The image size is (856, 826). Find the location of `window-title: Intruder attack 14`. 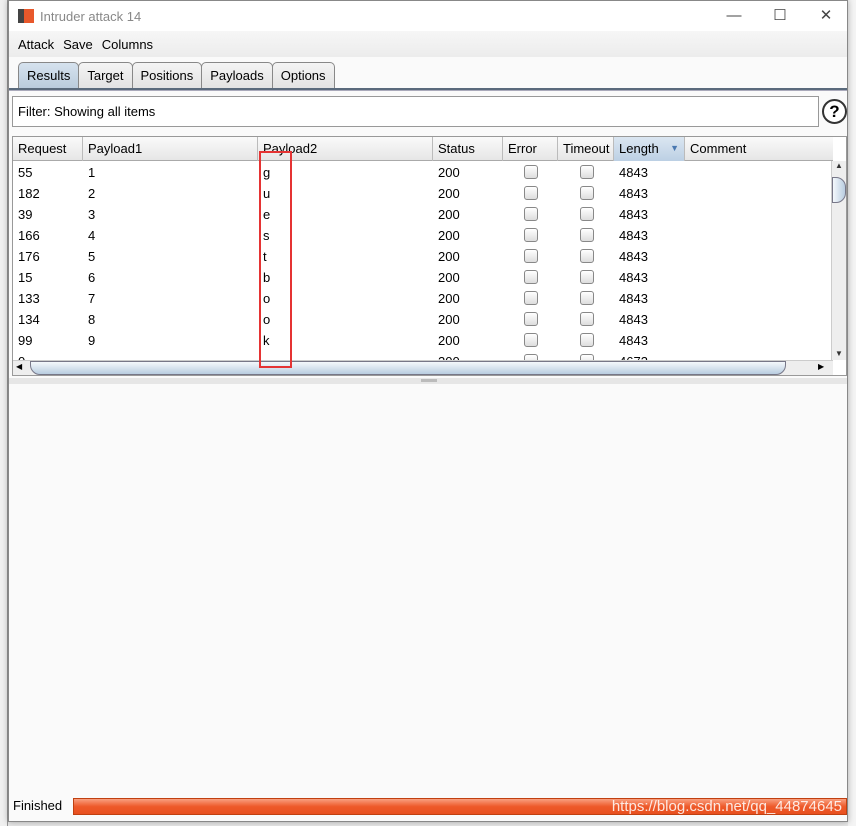

window-title: Intruder attack 14 is located at coordinates (91, 16).